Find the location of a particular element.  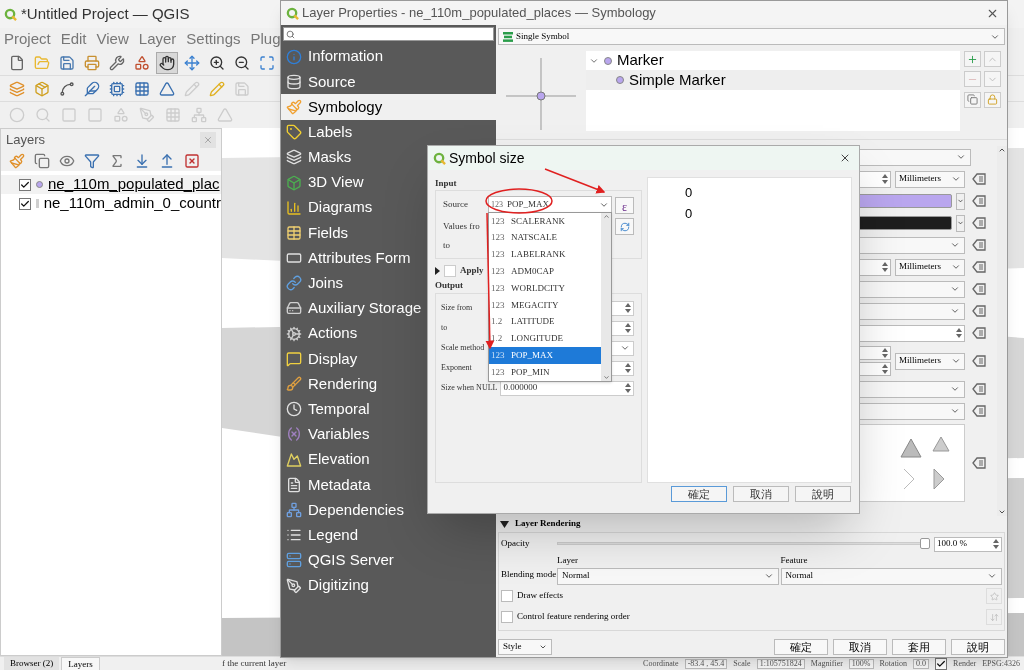

shapes-icon is located at coordinates (121, 115).